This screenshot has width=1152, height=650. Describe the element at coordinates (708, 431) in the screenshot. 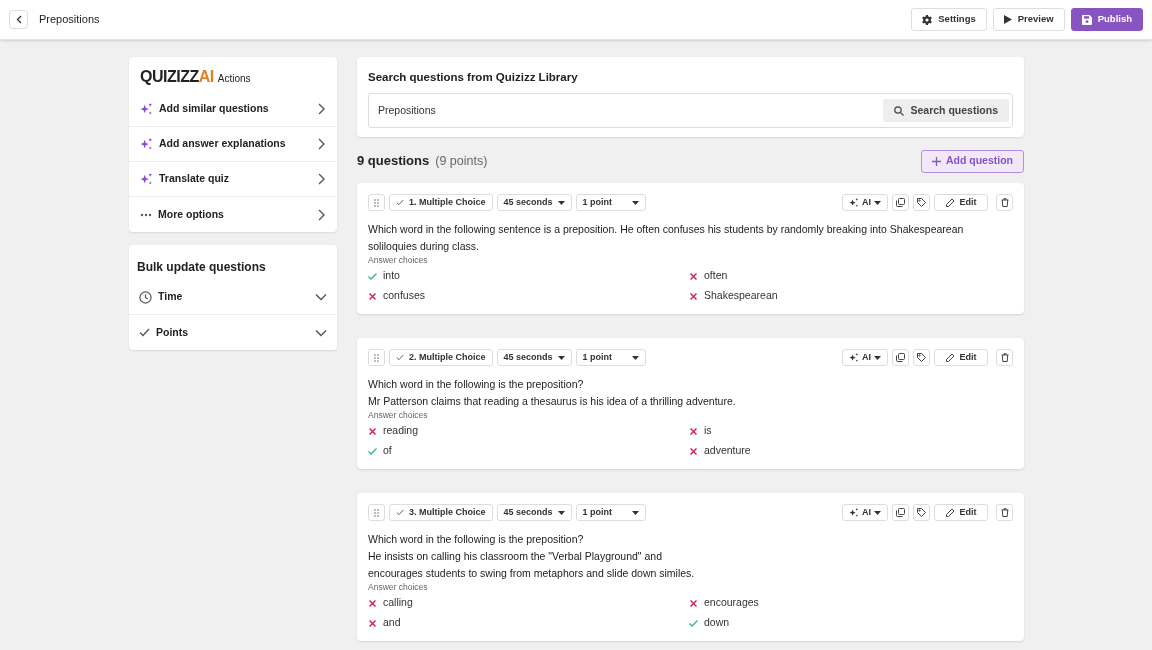

I see `answer-choice: is` at that location.